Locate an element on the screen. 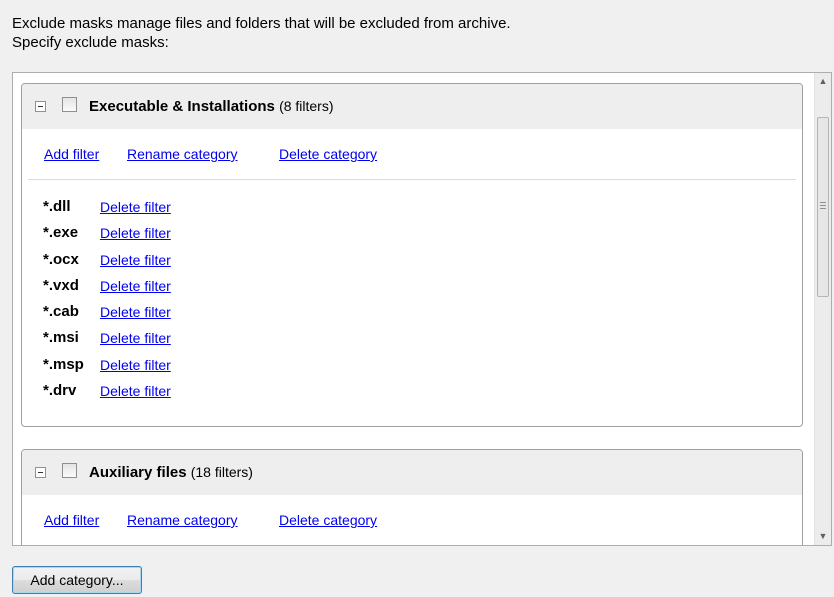 Image resolution: width=834 pixels, height=597 pixels. scroll-down-arrow-icon: ▼ is located at coordinates (823, 536).